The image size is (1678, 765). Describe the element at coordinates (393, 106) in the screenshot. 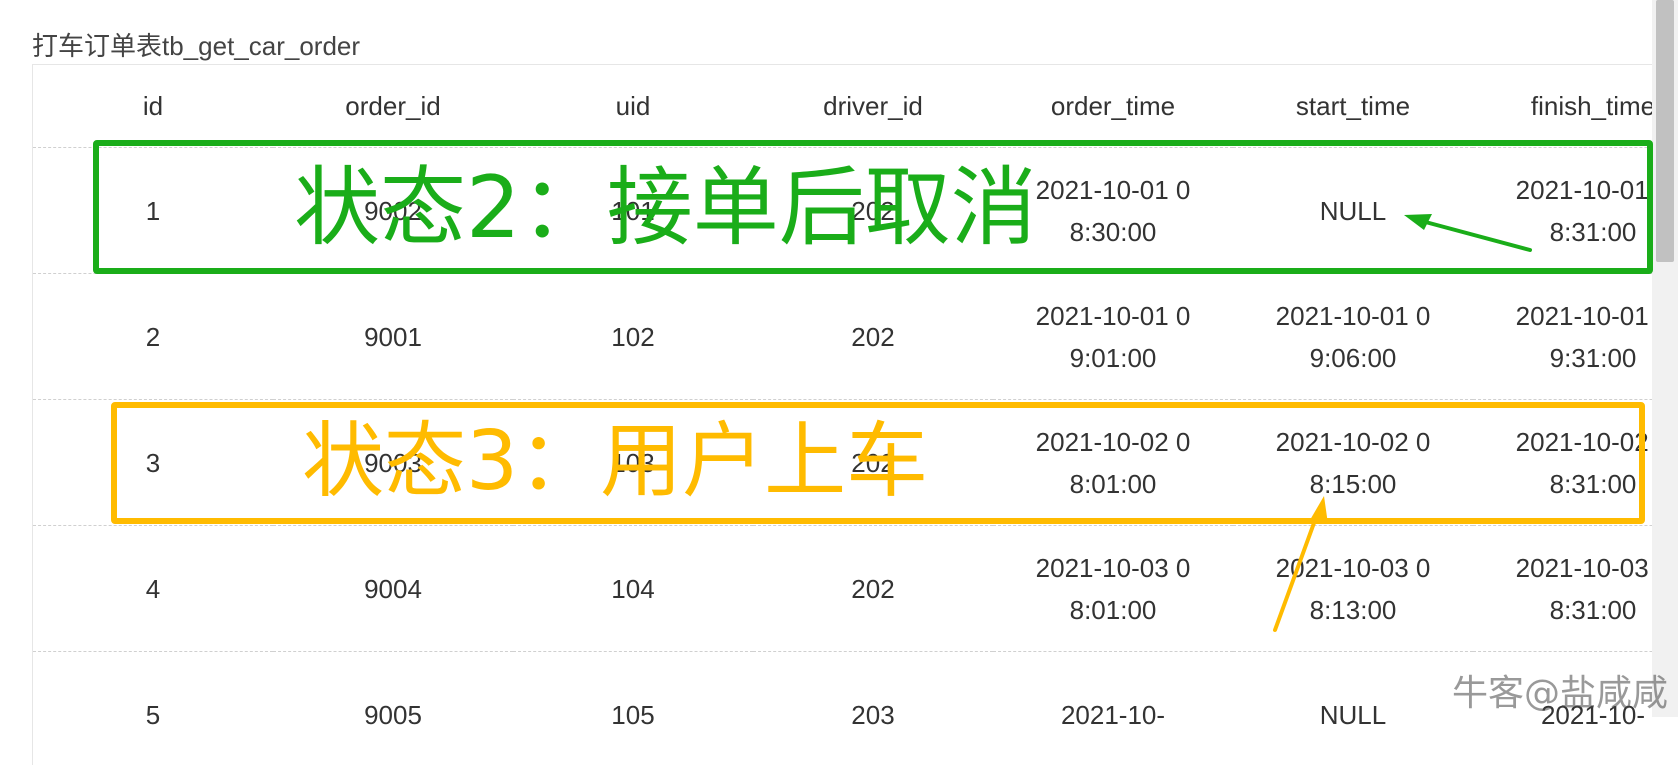

I see `column-header-order-id: order_id` at that location.